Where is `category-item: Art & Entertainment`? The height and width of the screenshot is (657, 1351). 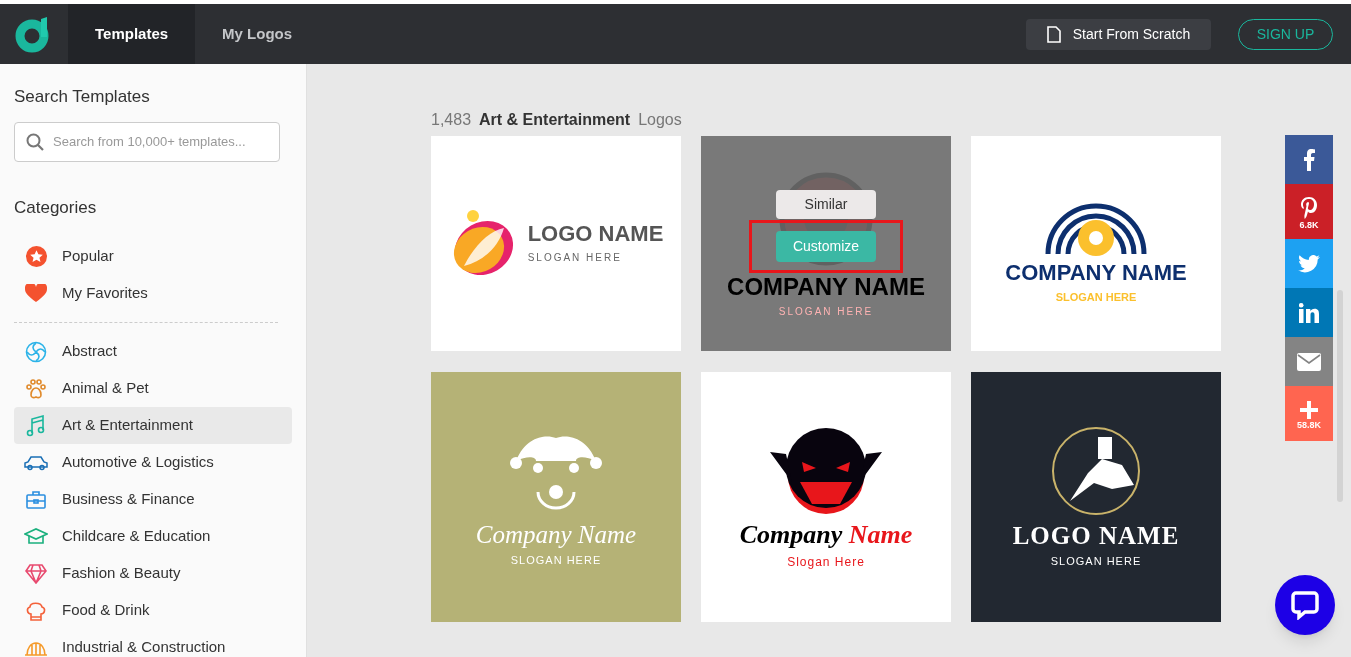
category-item: Art & Entertainment is located at coordinates (153, 425).